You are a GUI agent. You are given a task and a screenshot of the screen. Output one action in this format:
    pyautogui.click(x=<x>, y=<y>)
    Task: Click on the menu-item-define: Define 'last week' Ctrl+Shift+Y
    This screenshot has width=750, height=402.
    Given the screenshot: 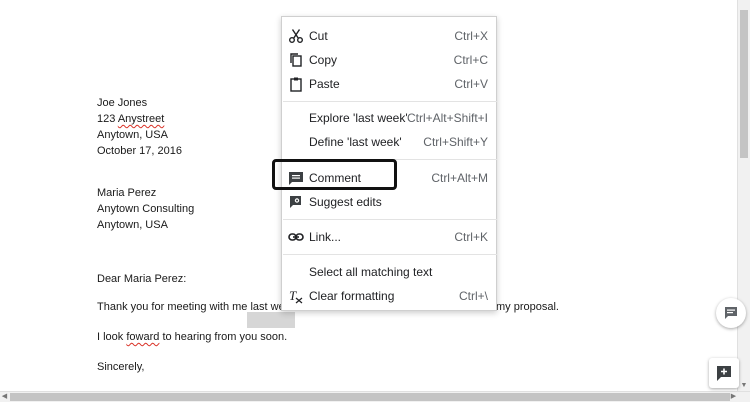 What is the action you would take?
    pyautogui.click(x=389, y=142)
    